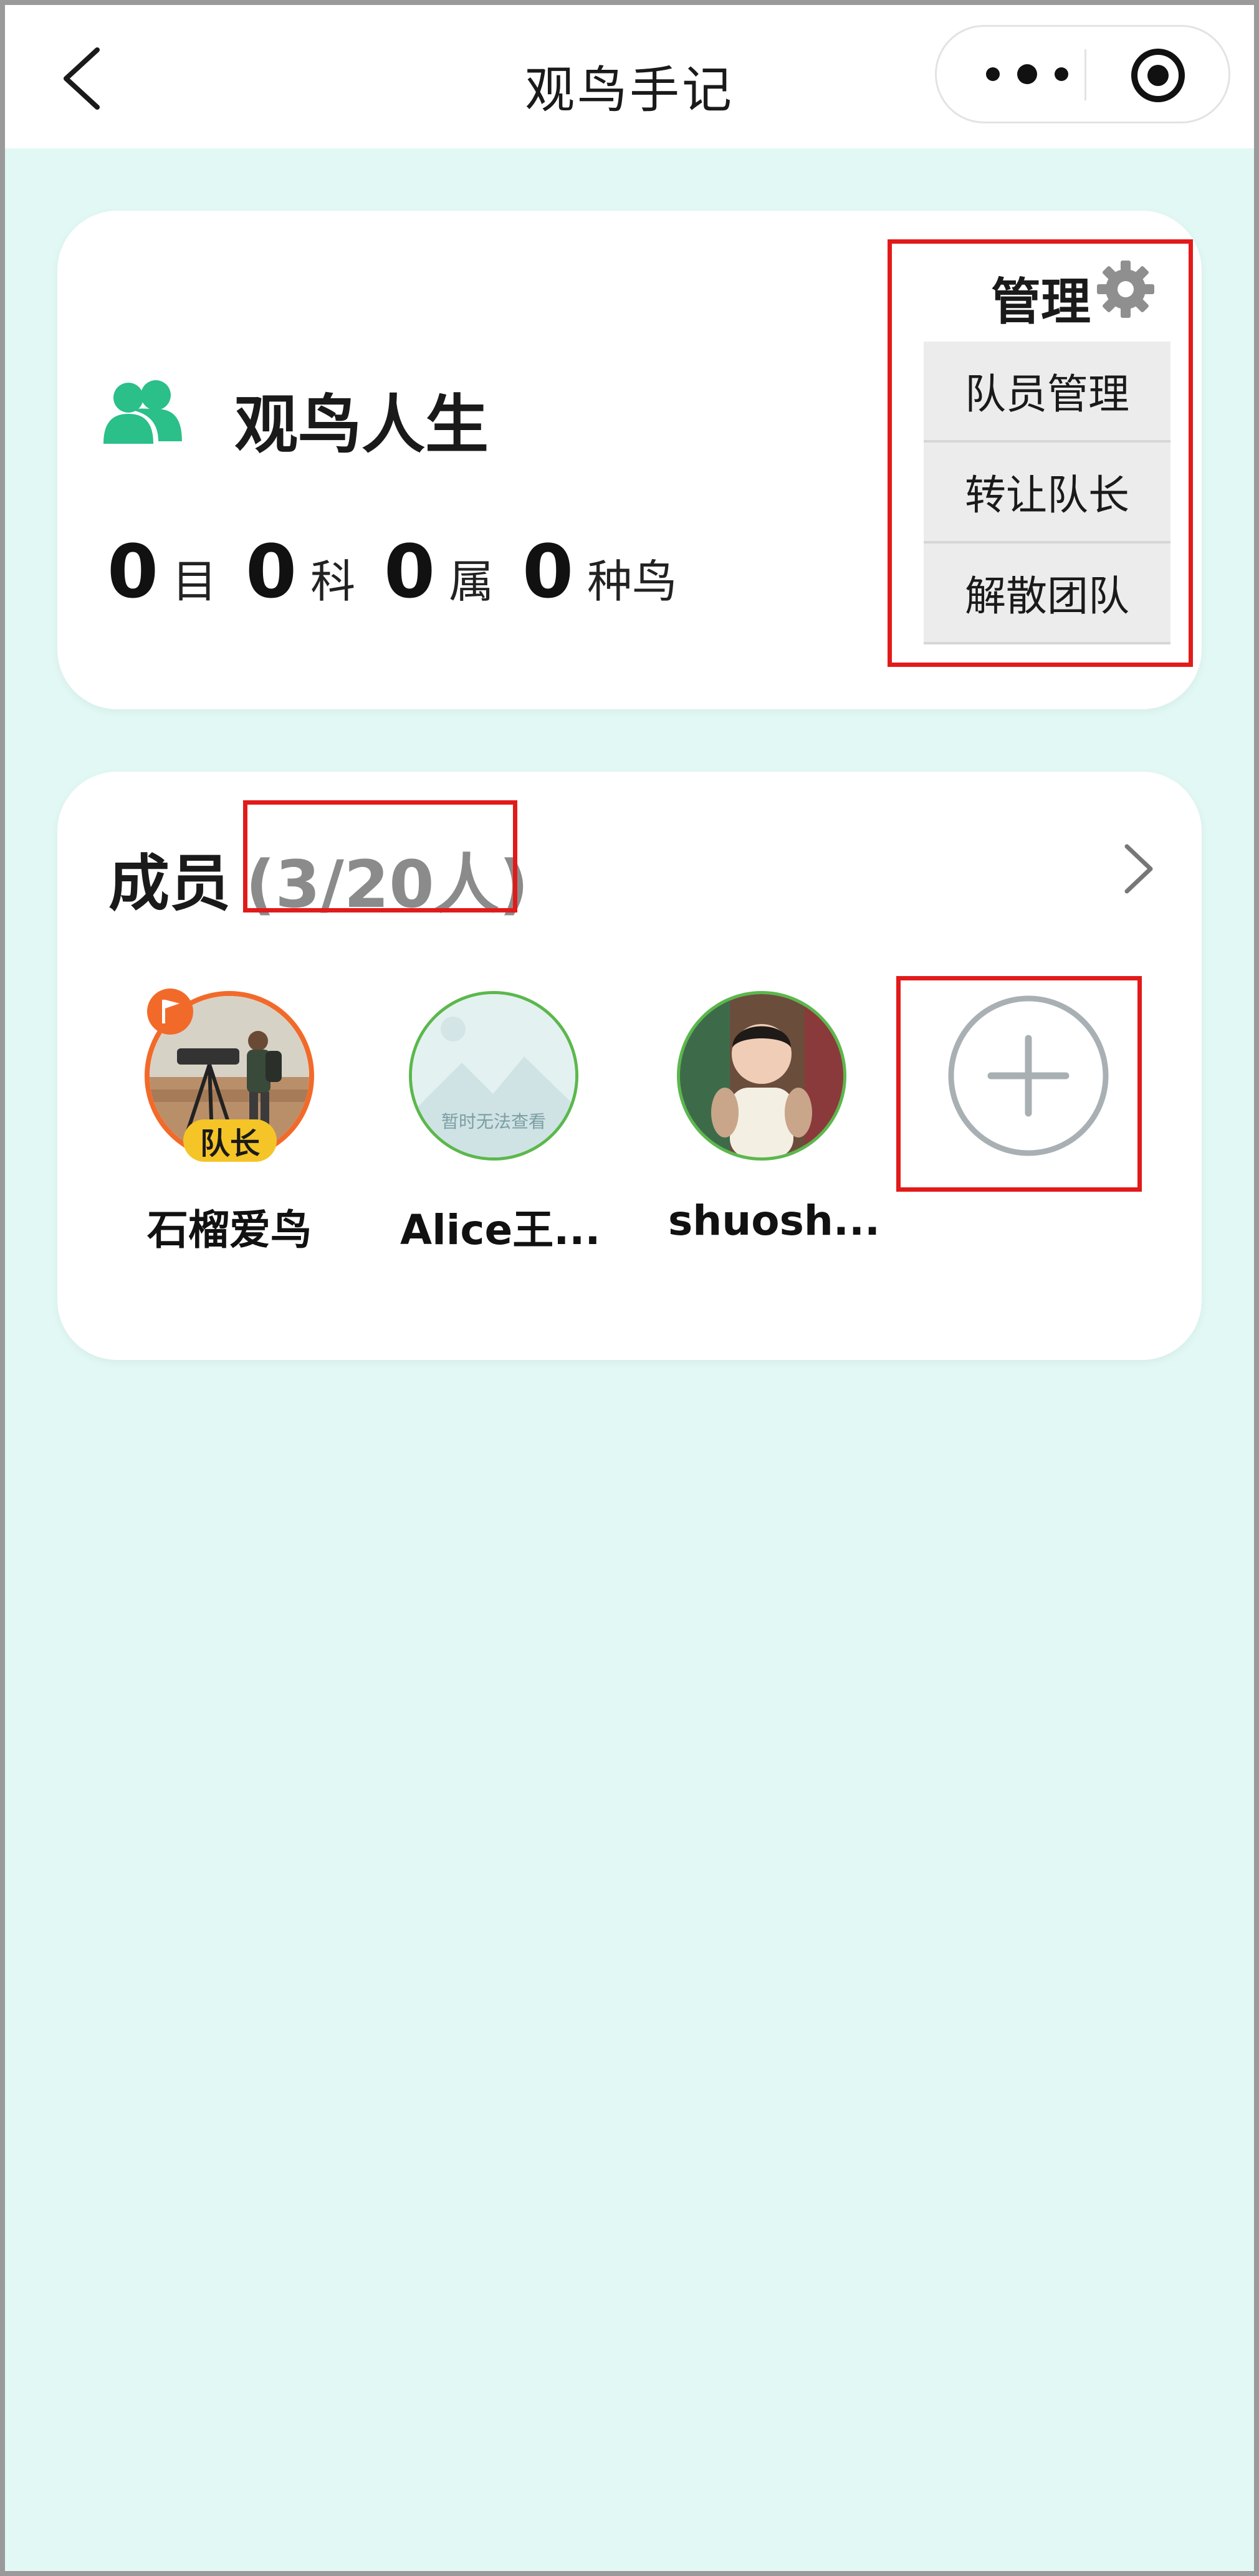 The height and width of the screenshot is (2576, 1259). I want to click on mini-program-capsule, so click(1082, 74).